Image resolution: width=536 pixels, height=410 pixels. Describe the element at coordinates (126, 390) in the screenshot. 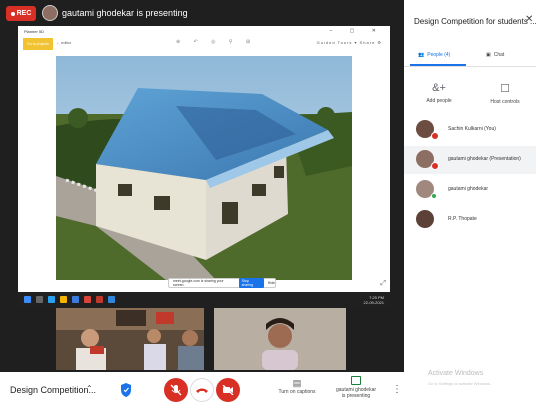

I see `shield-icon` at that location.